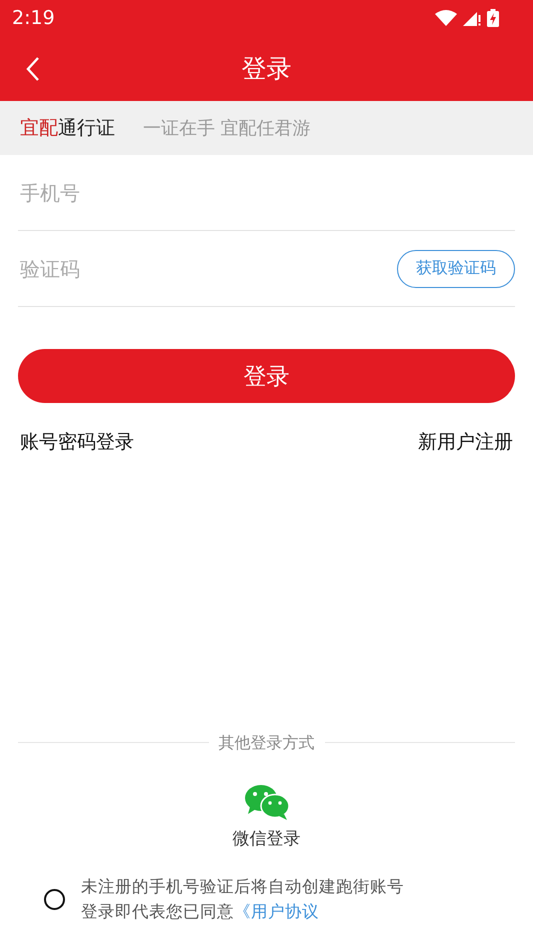  Describe the element at coordinates (472, 18) in the screenshot. I see `signal-icon` at that location.